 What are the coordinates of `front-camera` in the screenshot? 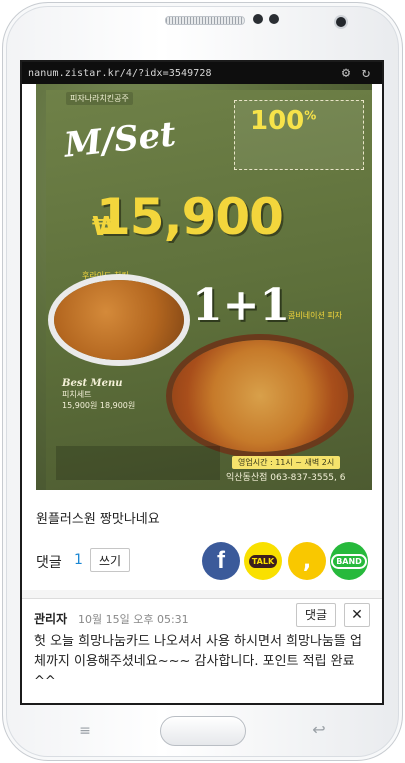 It's located at (341, 22).